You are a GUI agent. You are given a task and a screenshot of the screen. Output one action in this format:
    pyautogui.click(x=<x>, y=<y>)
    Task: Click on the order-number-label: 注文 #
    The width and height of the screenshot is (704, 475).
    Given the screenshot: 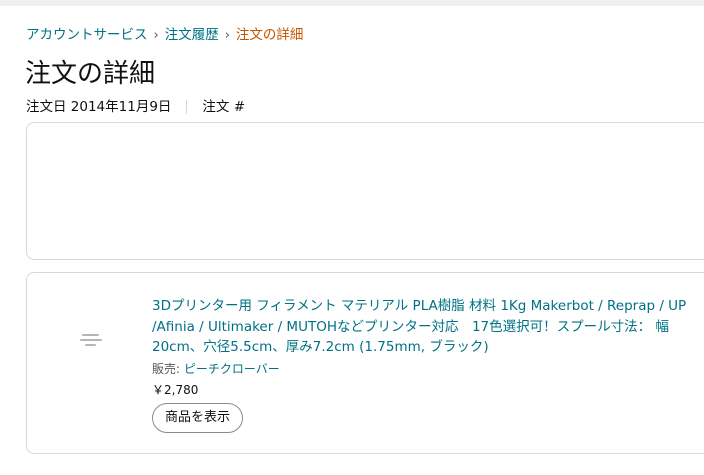 What is the action you would take?
    pyautogui.click(x=224, y=107)
    